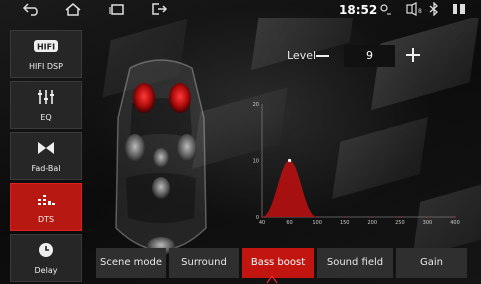 Image resolution: width=481 pixels, height=284 pixels. What do you see at coordinates (345, 223) in the screenshot?
I see `x-tick-label: 150` at bounding box center [345, 223].